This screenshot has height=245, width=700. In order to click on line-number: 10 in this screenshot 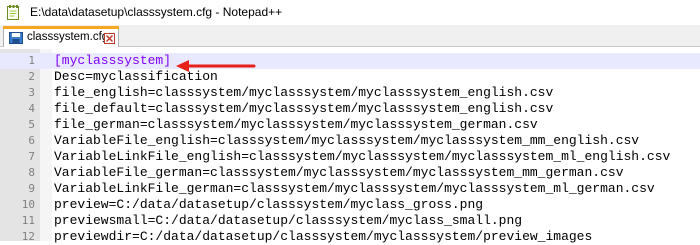, I will do `click(28, 204)`.